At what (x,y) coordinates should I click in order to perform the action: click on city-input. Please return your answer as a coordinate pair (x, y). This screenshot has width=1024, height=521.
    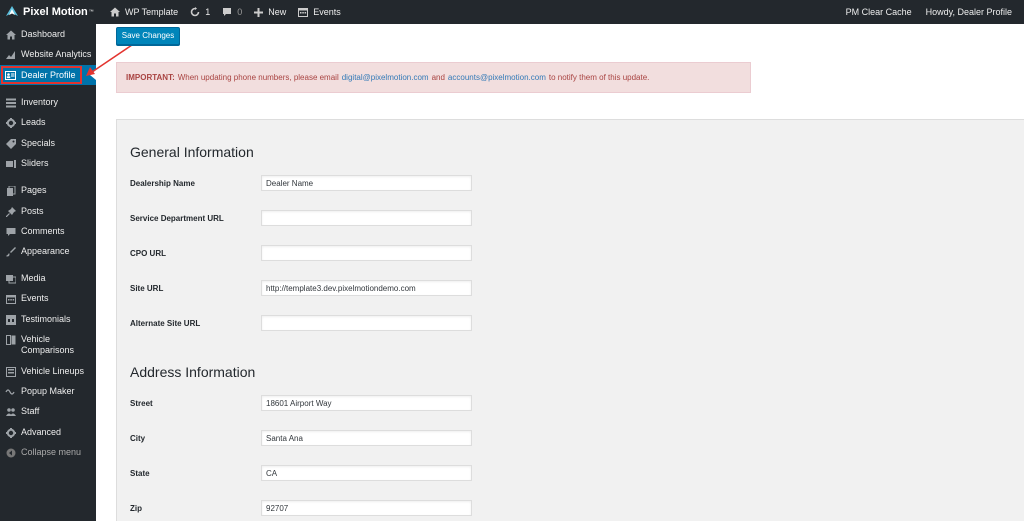
    Looking at the image, I should click on (366, 438).